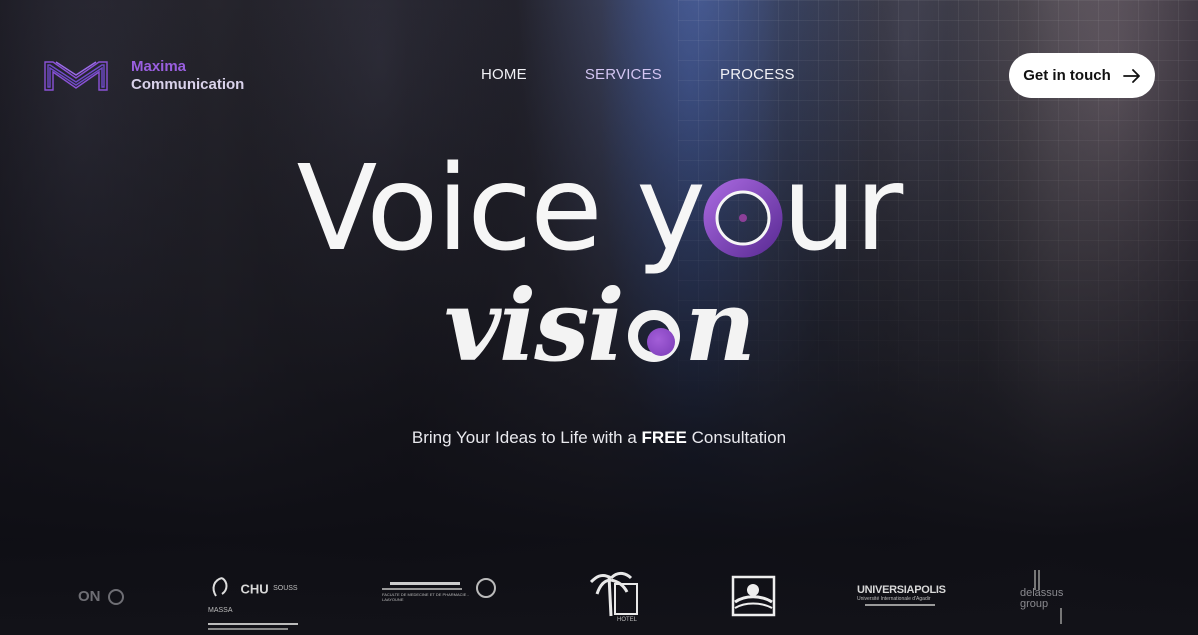  Describe the element at coordinates (720, 326) in the screenshot. I see `hero-vision-text-b: n` at that location.